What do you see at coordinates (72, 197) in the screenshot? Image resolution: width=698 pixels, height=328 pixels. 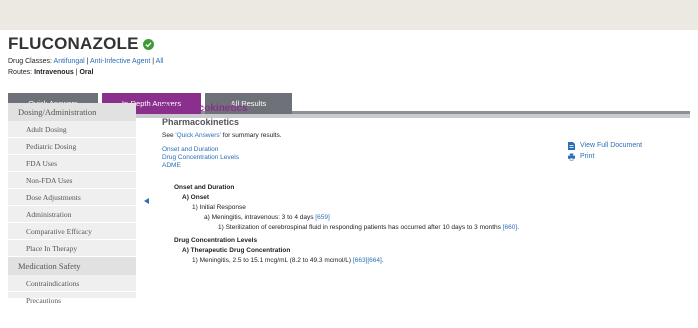 I see `sidebar-item-dose-adjustments: Dose Adjustments` at bounding box center [72, 197].